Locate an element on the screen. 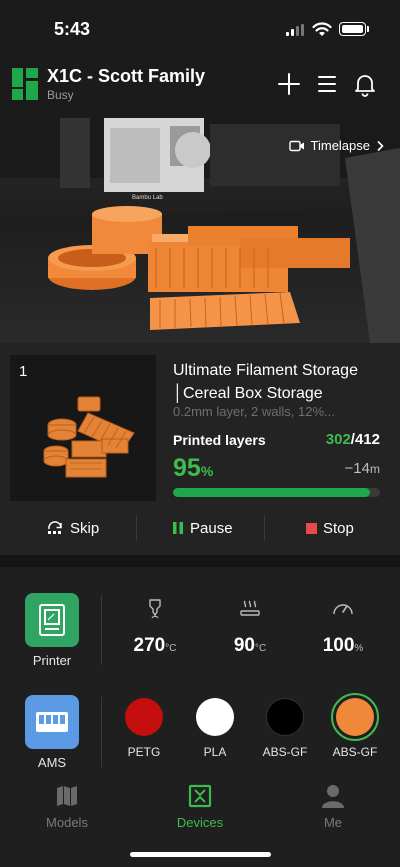  nav-me-label: Me is located at coordinates (333, 822).